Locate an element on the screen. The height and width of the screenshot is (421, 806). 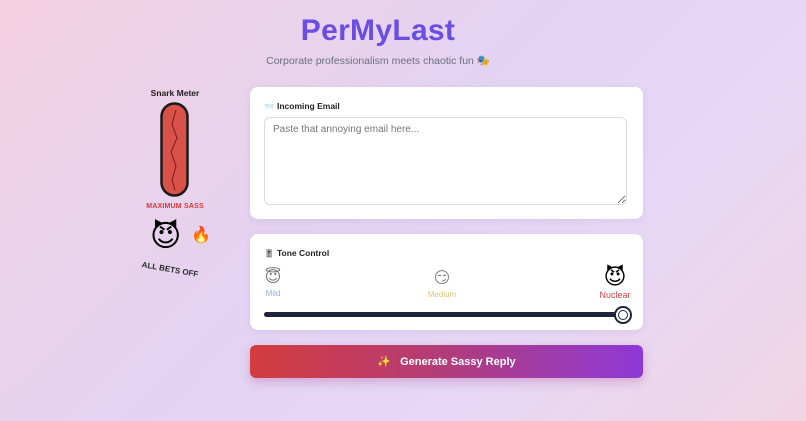
generate-reply-button: ✨ Generate Sassy Reply is located at coordinates (446, 361).